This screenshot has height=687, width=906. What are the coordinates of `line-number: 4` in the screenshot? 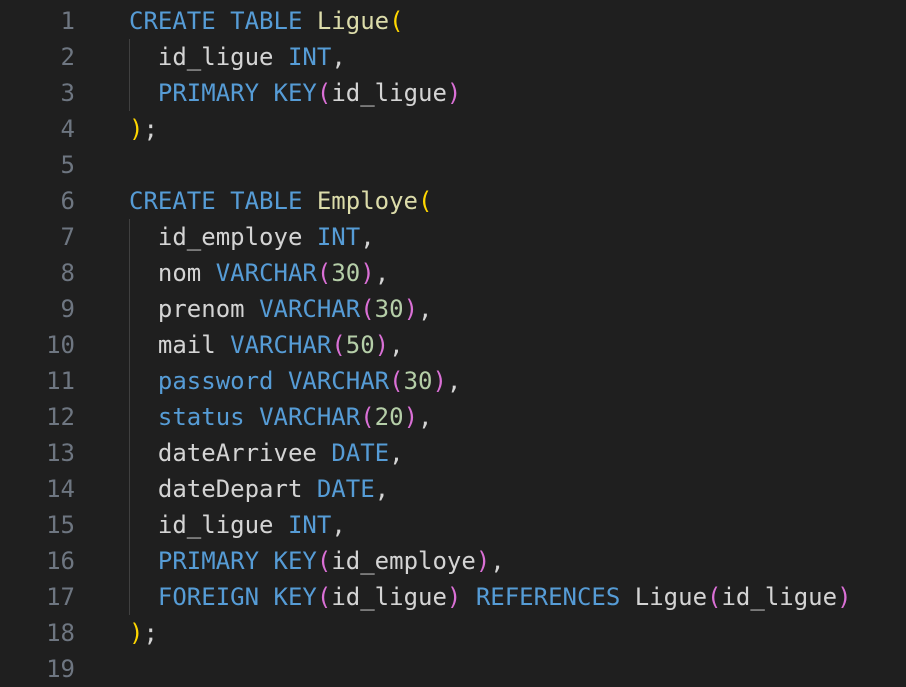 It's located at (67, 129).